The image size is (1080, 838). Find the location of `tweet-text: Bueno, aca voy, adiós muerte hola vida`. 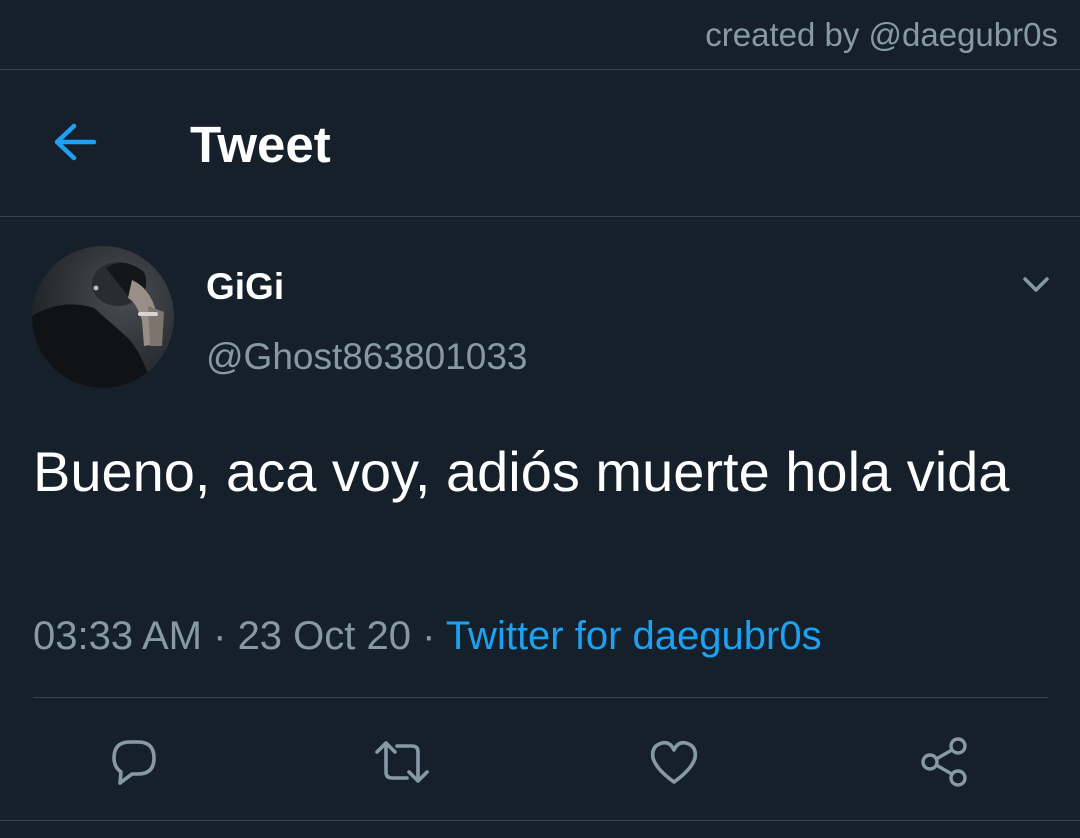

tweet-text: Bueno, aca voy, adiós muerte hola vida is located at coordinates (521, 471).